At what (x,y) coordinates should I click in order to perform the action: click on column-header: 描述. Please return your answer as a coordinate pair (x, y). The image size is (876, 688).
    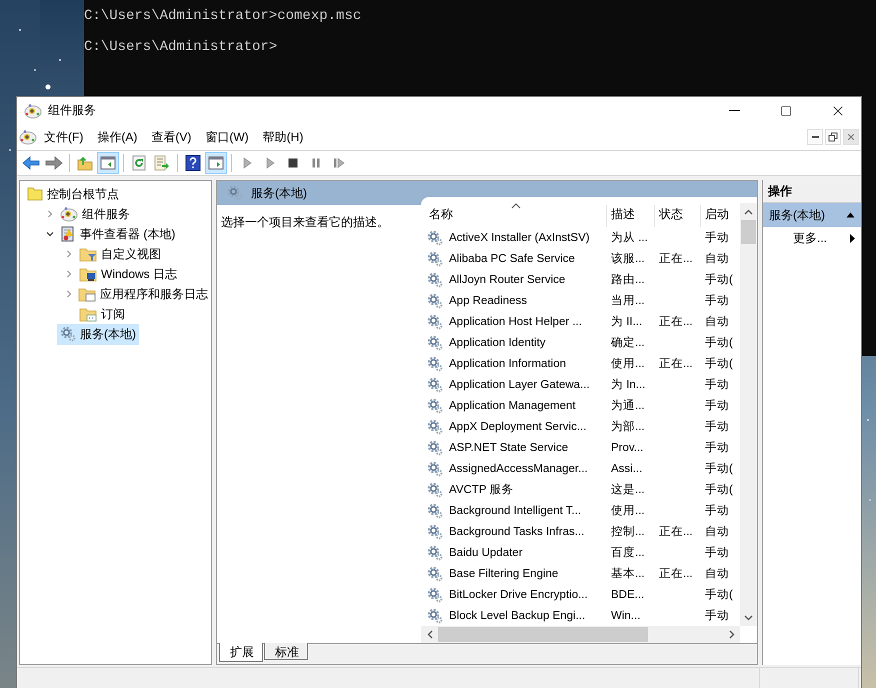
    Looking at the image, I should click on (631, 216).